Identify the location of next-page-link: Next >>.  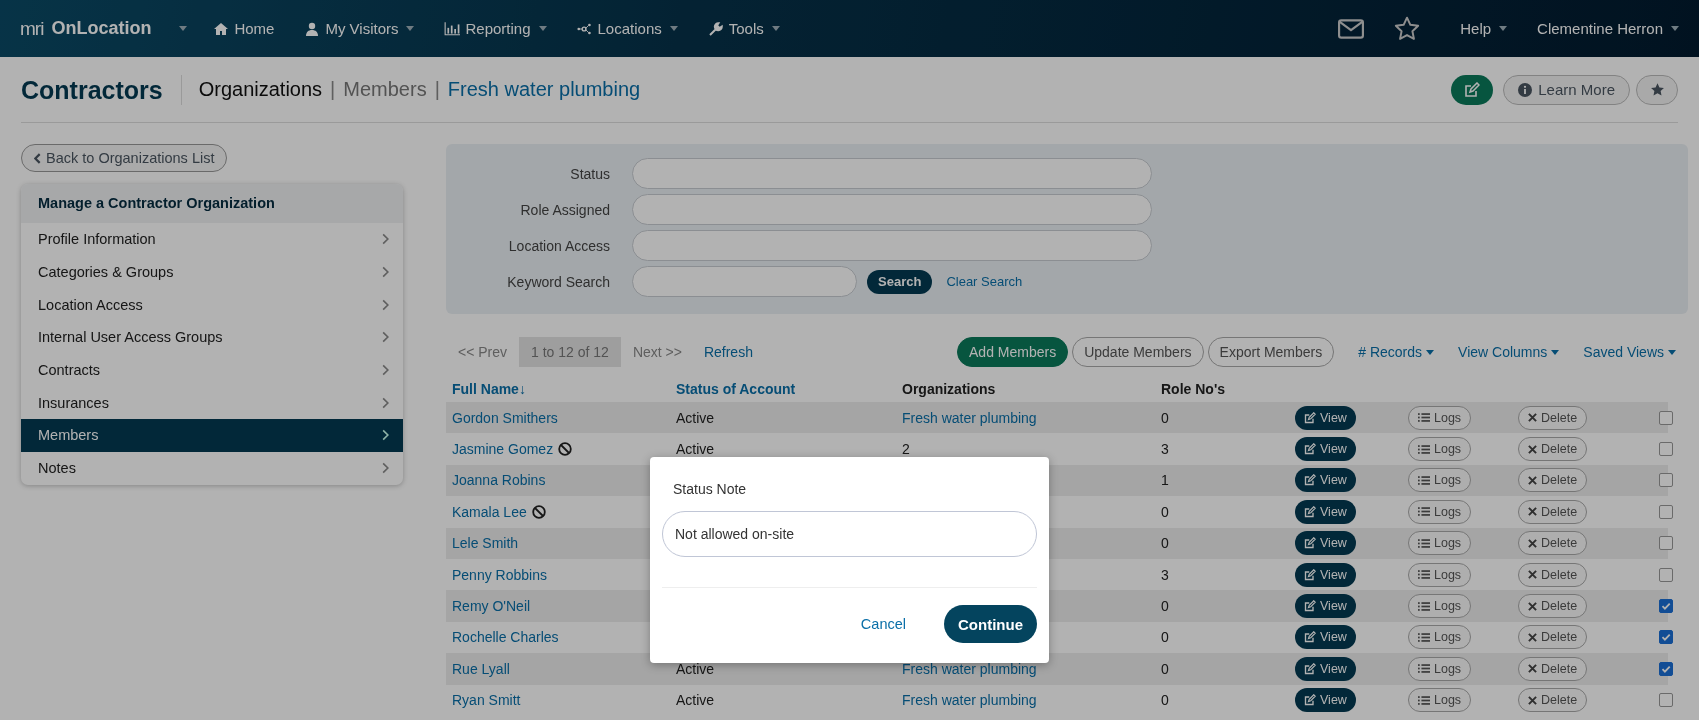
(657, 352).